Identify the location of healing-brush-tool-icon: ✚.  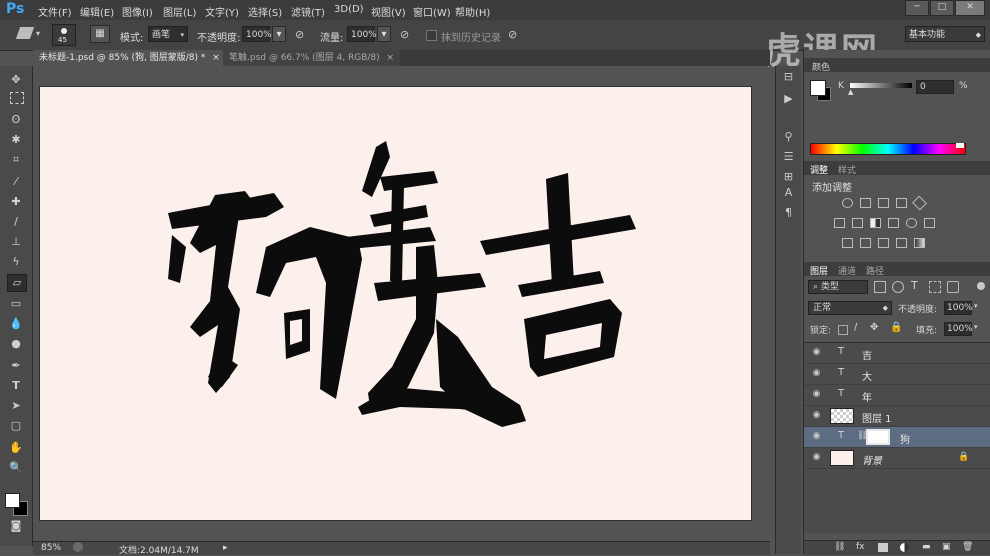
(16, 202).